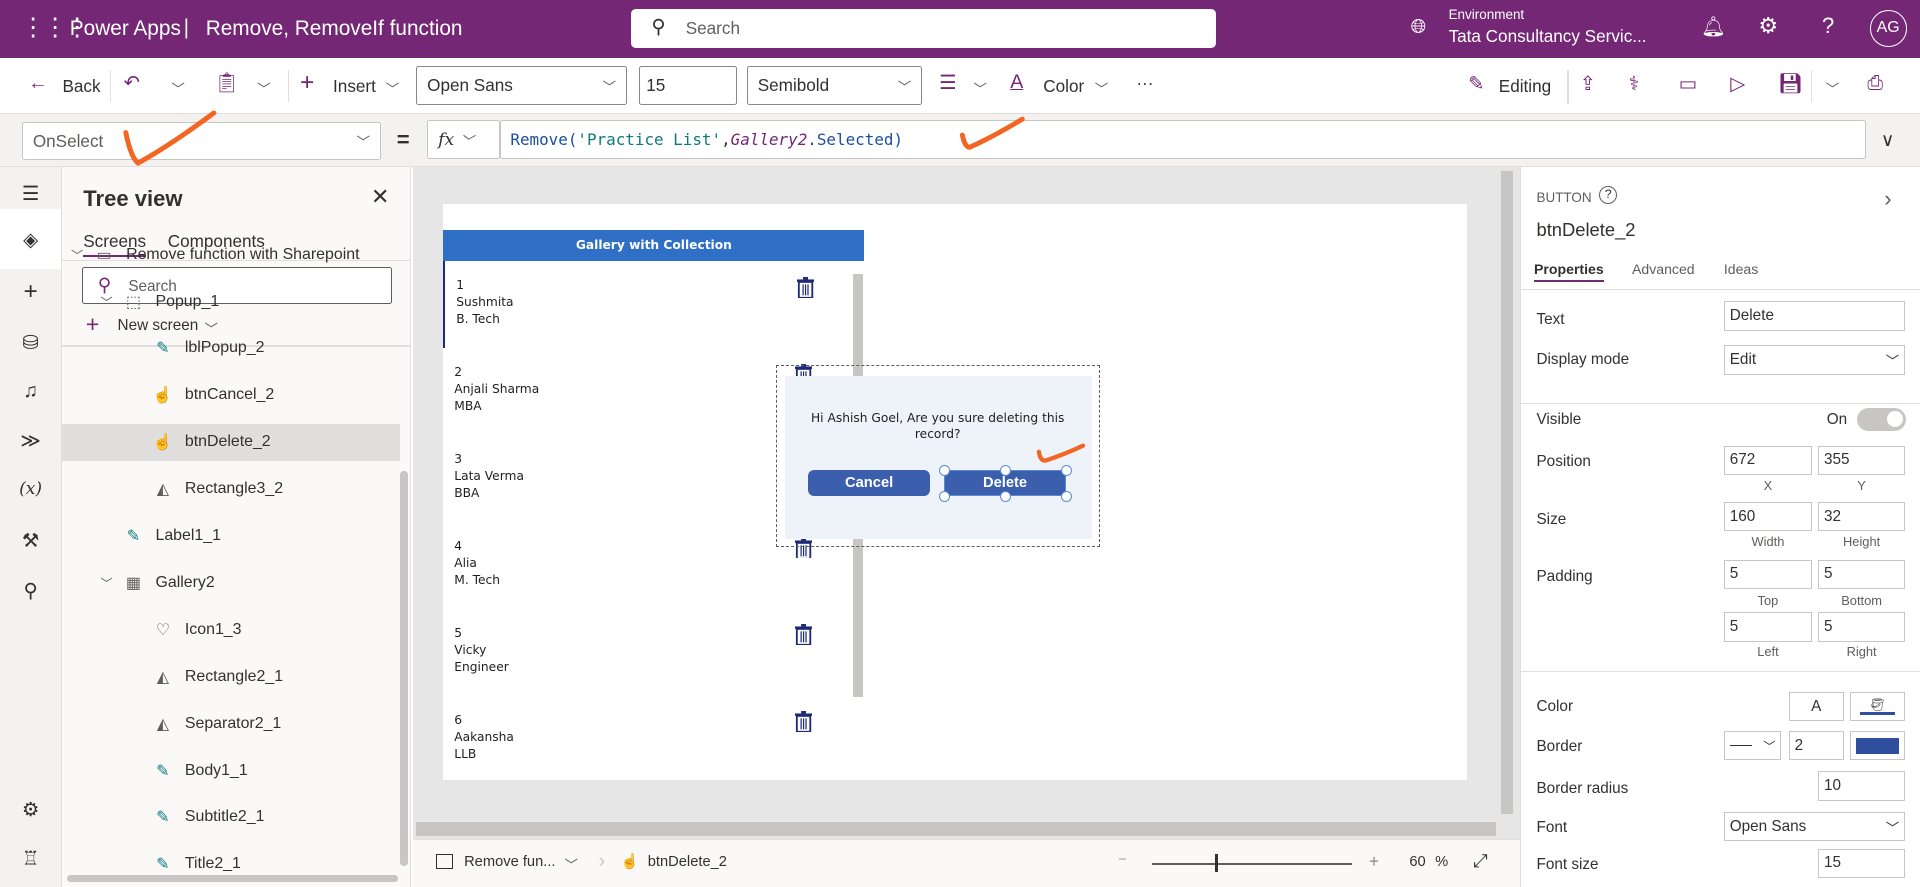 This screenshot has width=1920, height=887. Describe the element at coordinates (1374, 861) in the screenshot. I see `zoom-in-button: +` at that location.